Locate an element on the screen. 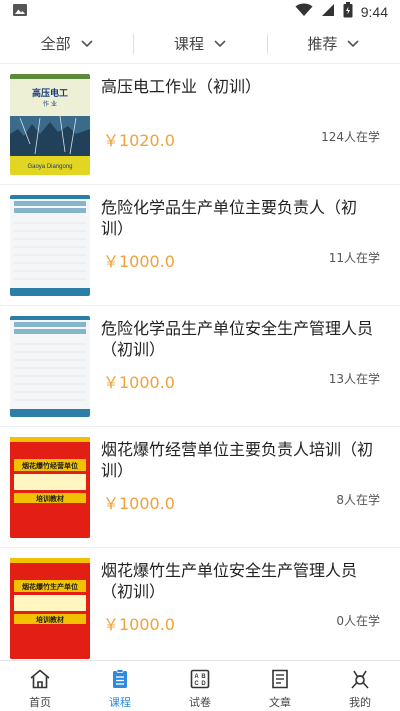 The image size is (400, 711). course-learners: 124人在学 is located at coordinates (350, 137).